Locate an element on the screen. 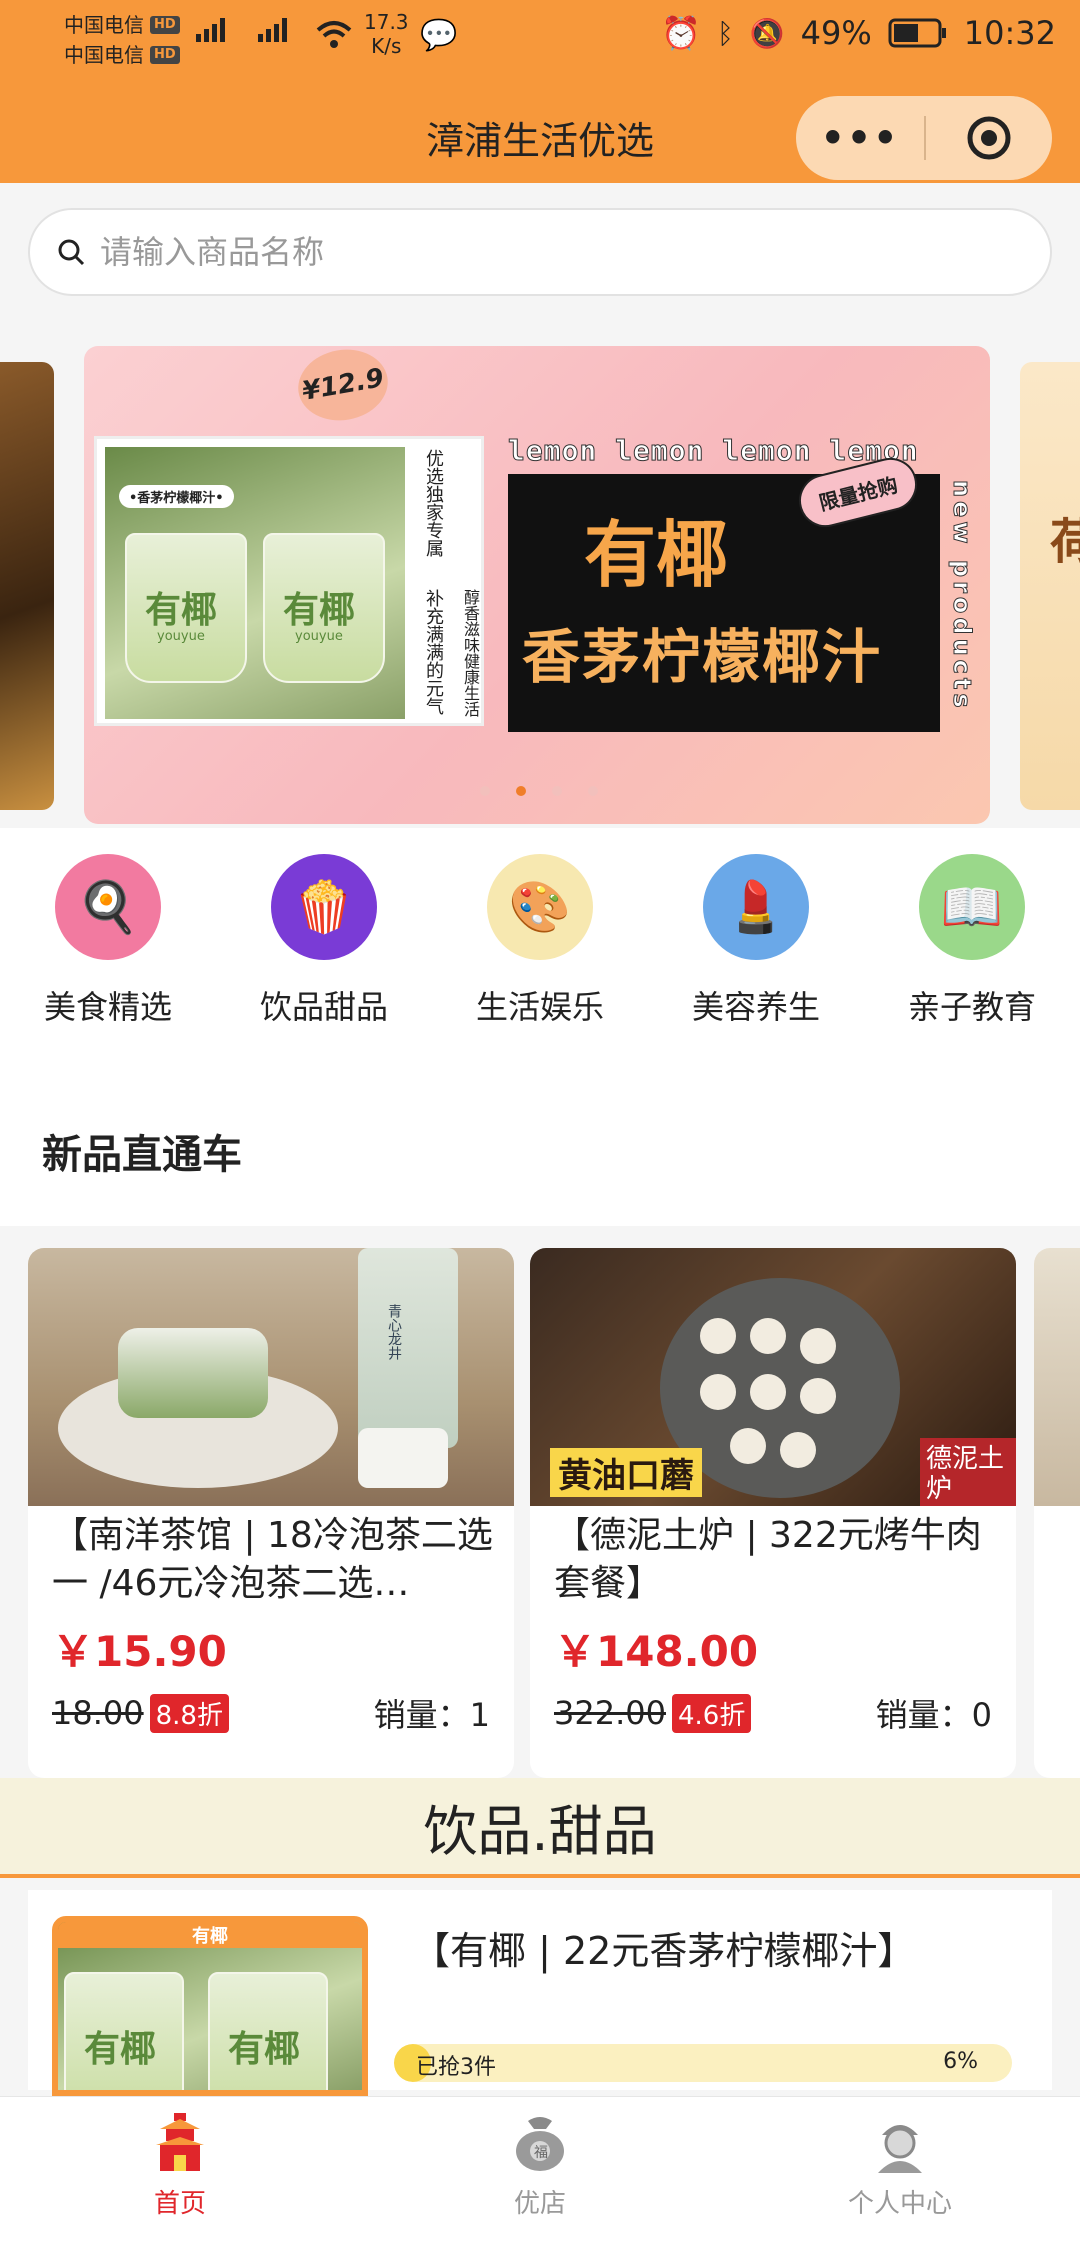 The image size is (1080, 2244). product-price: ￥15.90 is located at coordinates (139, 1651).